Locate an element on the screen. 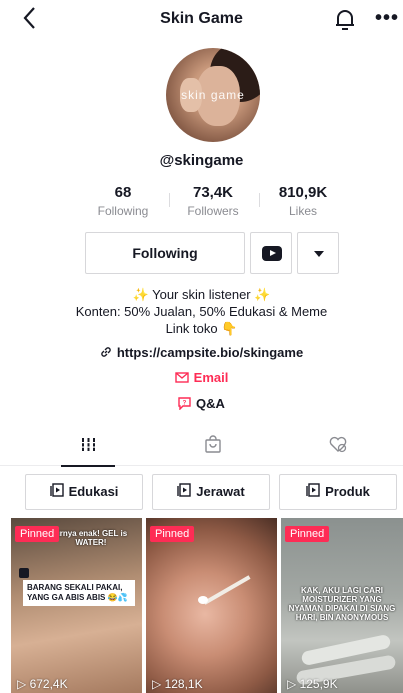 The width and height of the screenshot is (403, 693). view-count: ▷ 128,1K is located at coordinates (177, 684).